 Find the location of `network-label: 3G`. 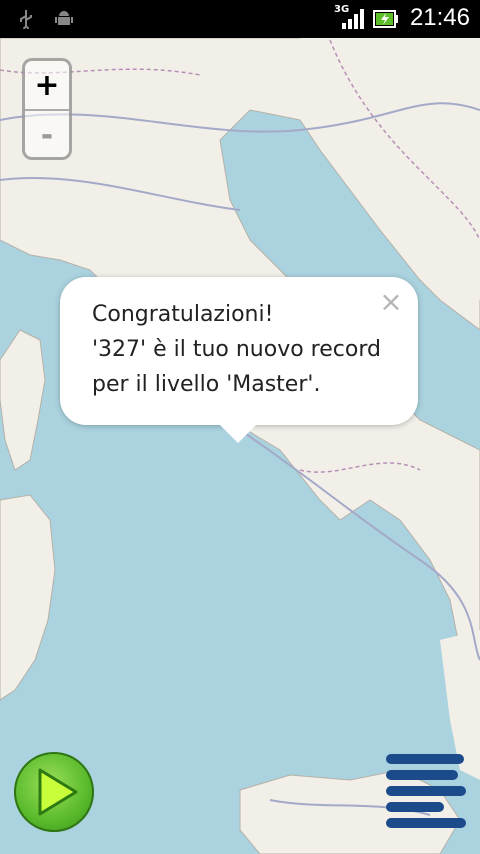

network-label: 3G is located at coordinates (342, 9).